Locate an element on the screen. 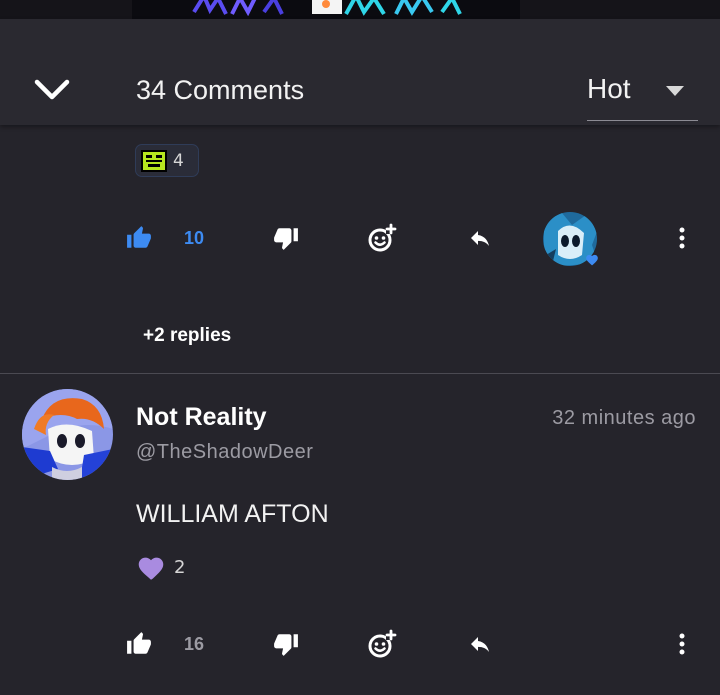 This screenshot has height=695, width=720. heart-icon is located at coordinates (151, 568).